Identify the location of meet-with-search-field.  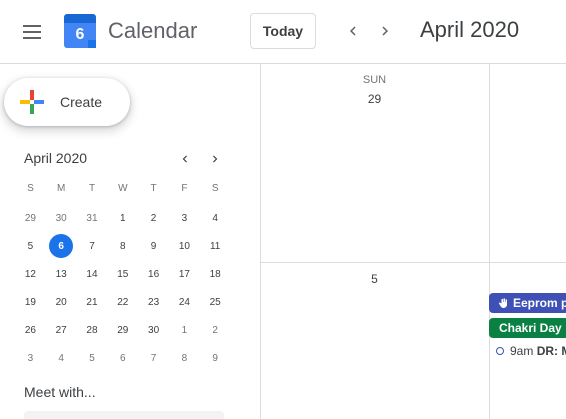
(124, 415).